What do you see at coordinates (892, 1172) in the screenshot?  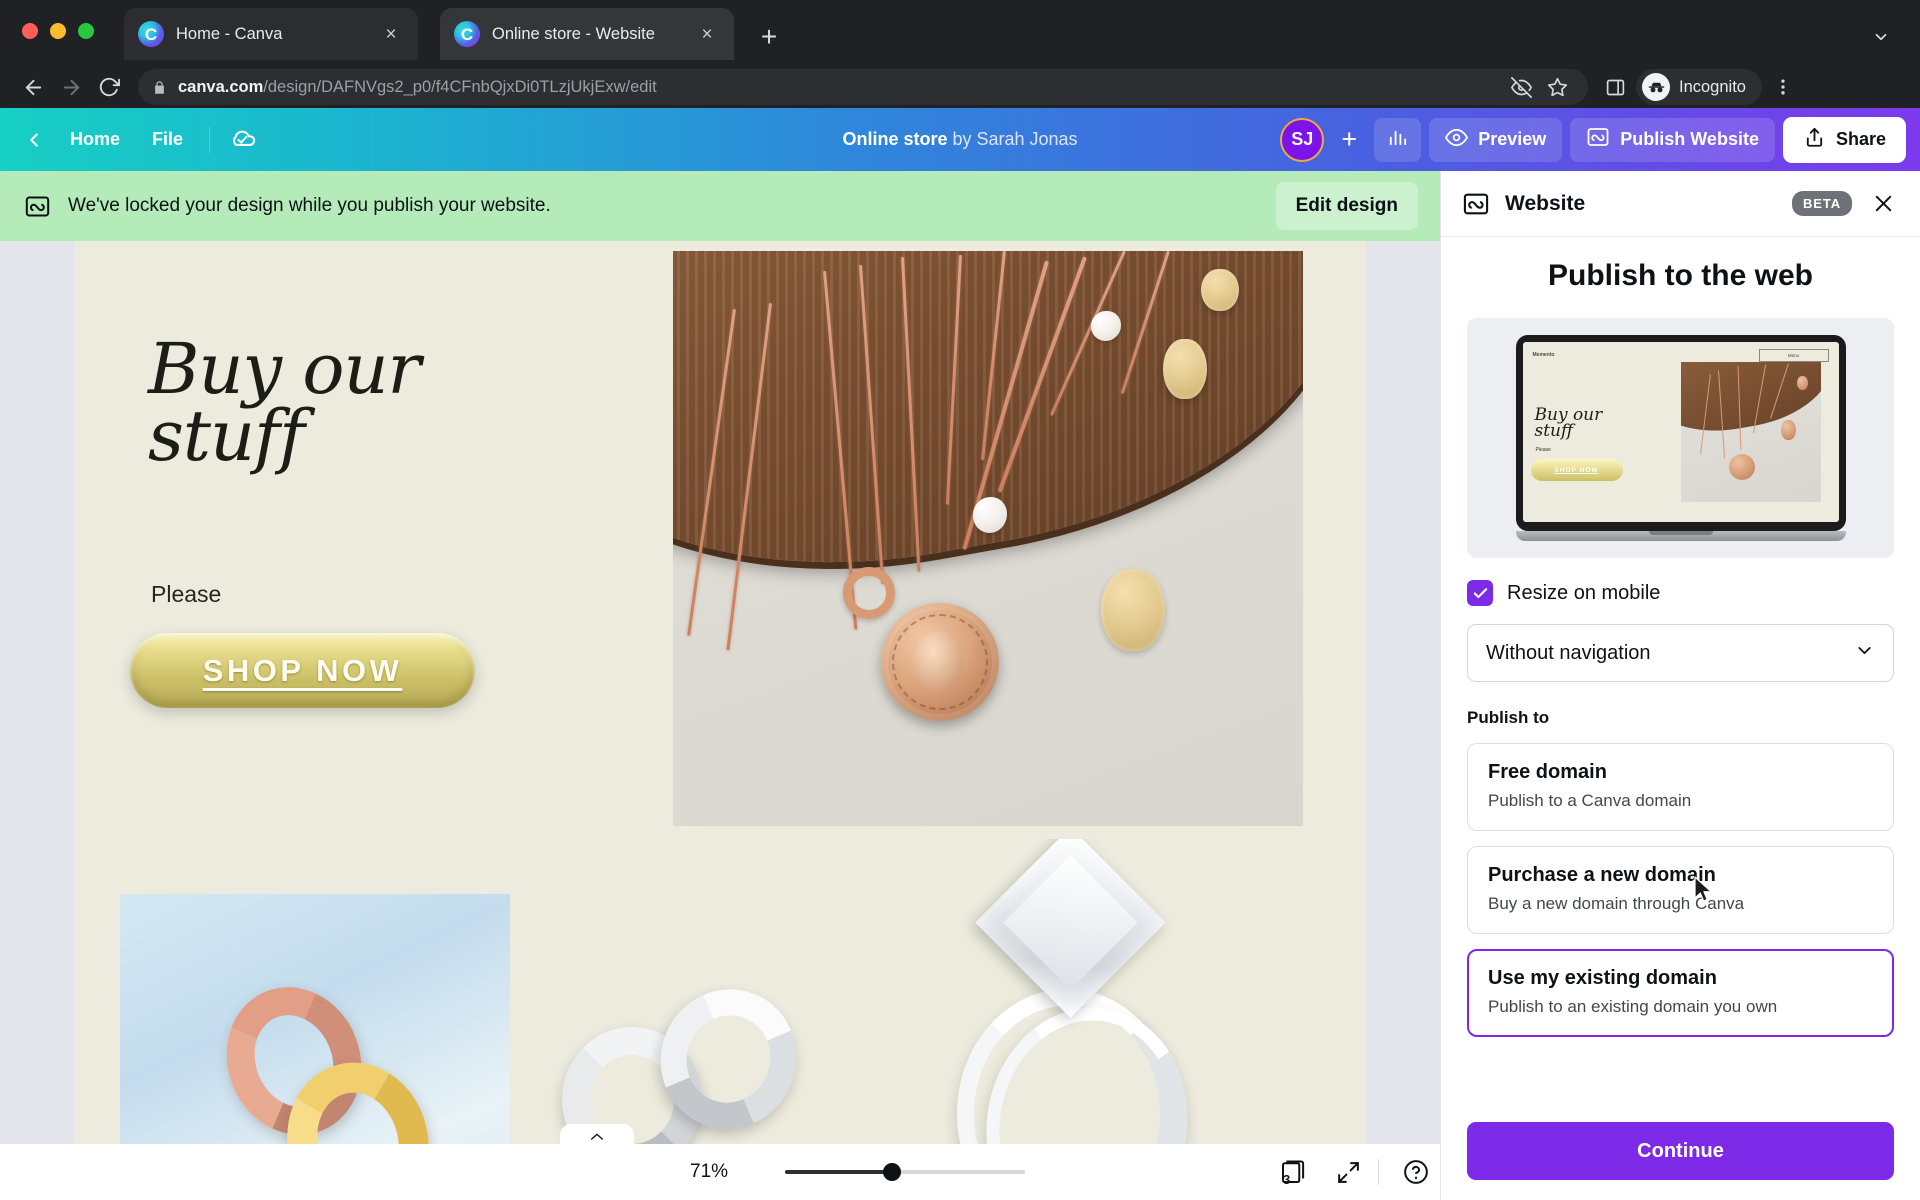 I see `zoom-slider-knob` at bounding box center [892, 1172].